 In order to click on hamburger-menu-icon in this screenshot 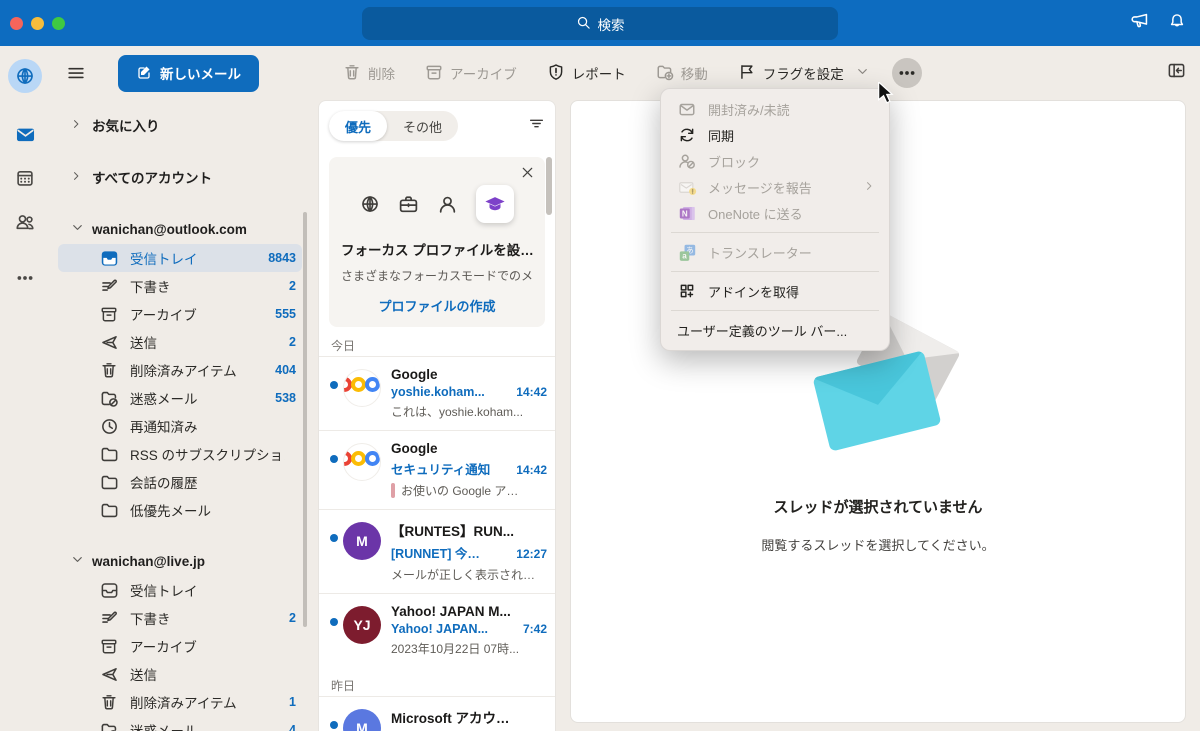, I will do `click(76, 73)`.